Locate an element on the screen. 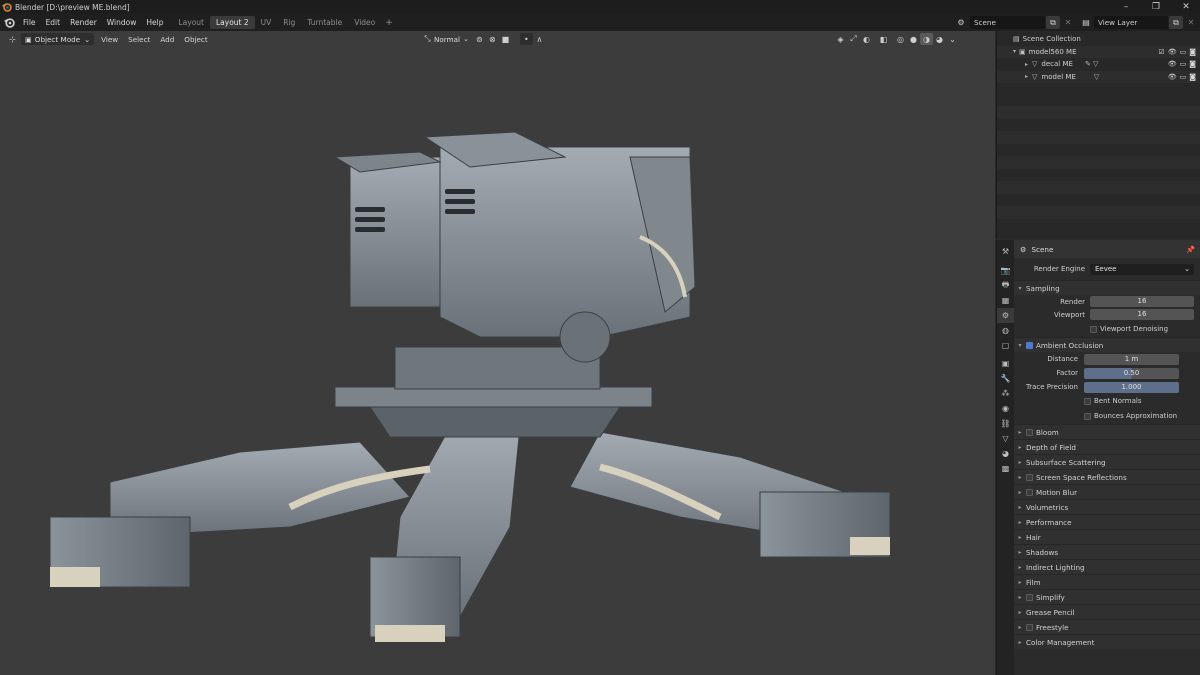  material-tab-icon: ◕ is located at coordinates (1005, 453).